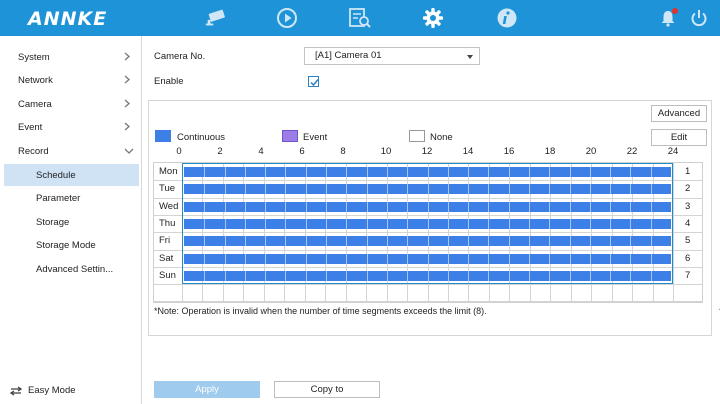 The width and height of the screenshot is (720, 404). Describe the element at coordinates (261, 151) in the screenshot. I see `hour-label: 4` at that location.